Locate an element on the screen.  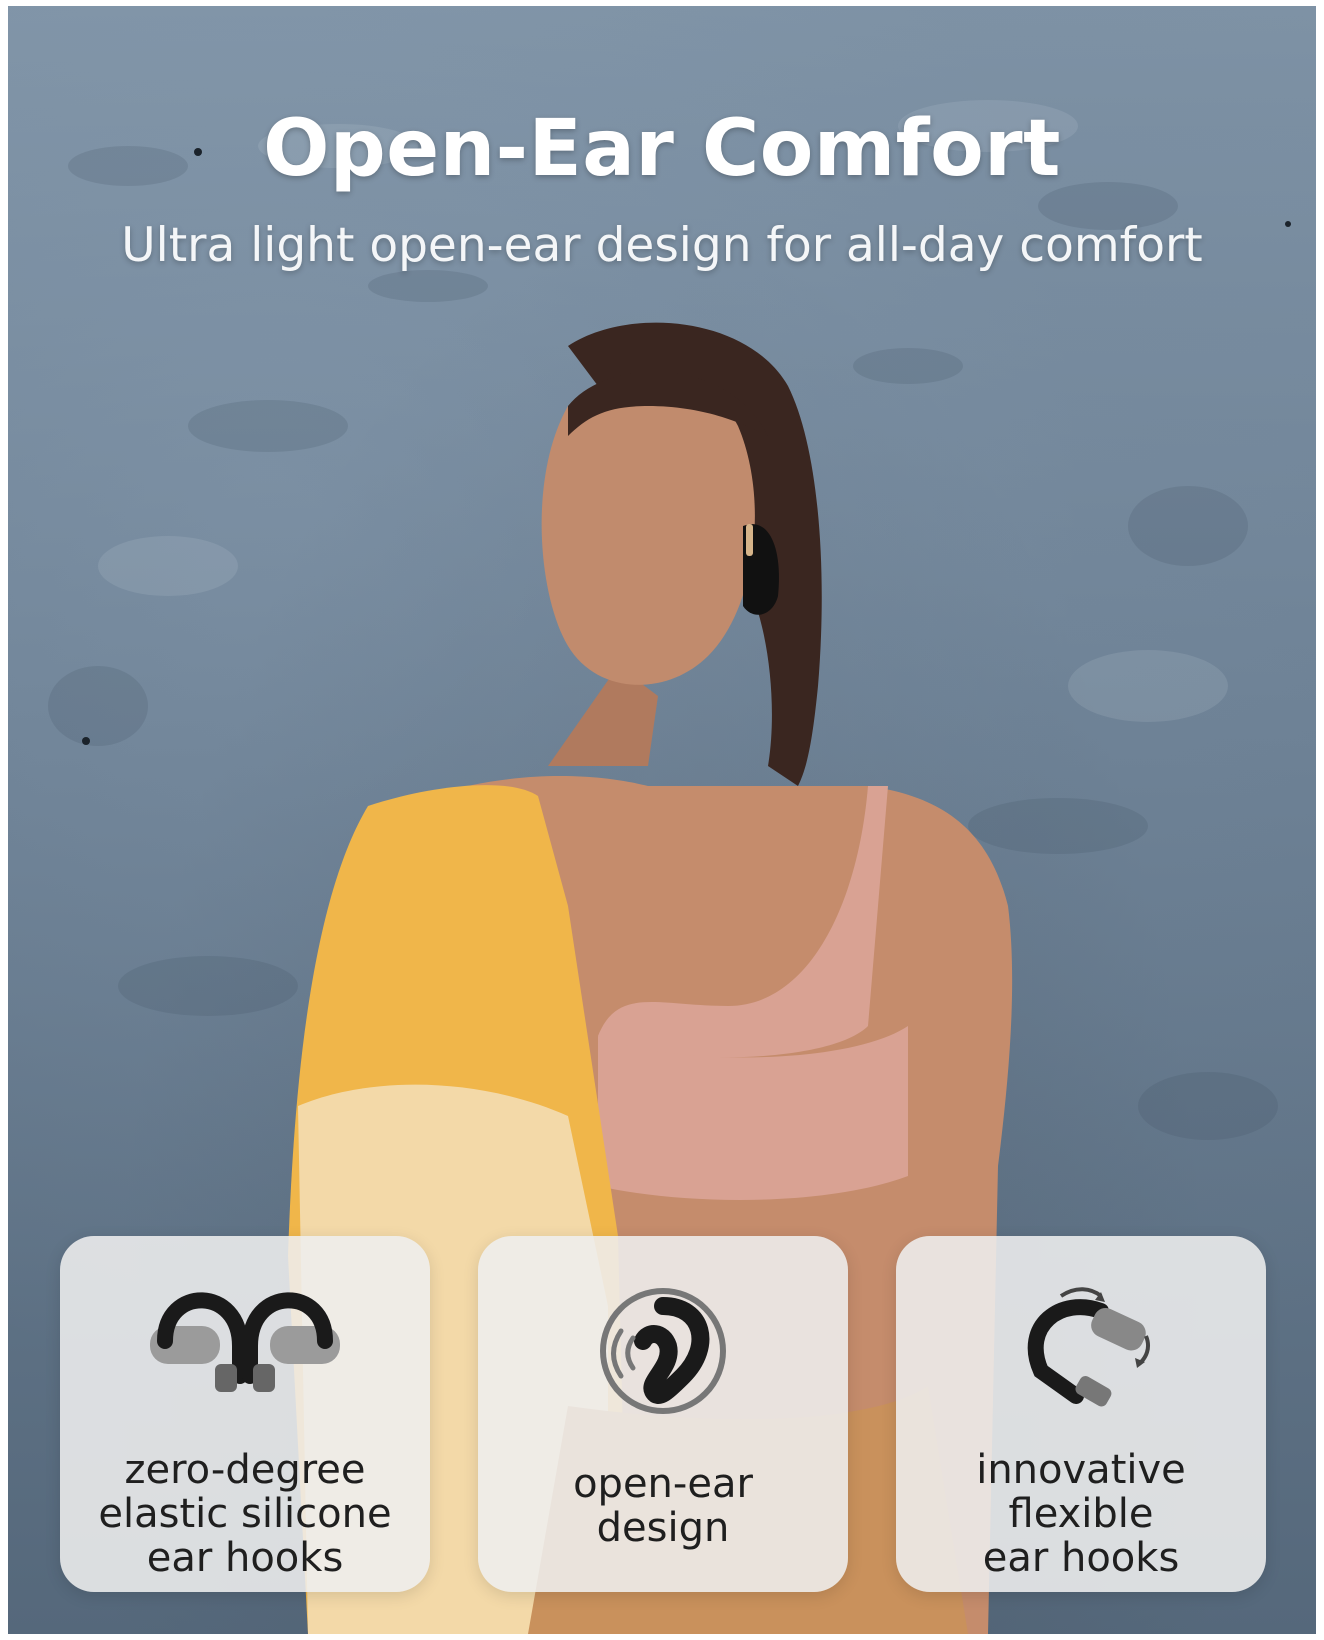
flexible-ear-hook-icon is located at coordinates (1088, 1347).